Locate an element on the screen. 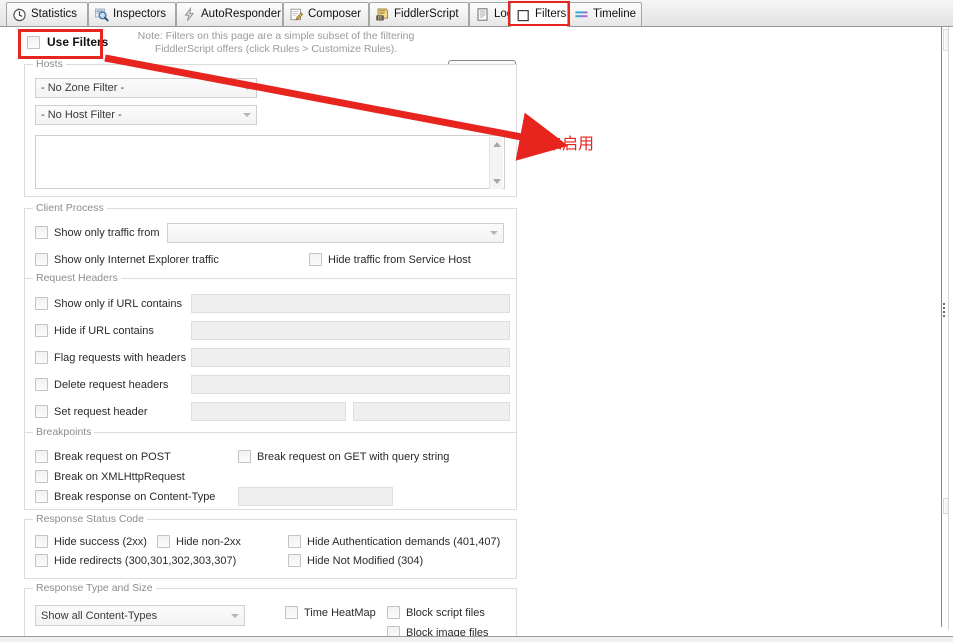 This screenshot has width=953, height=642. time-heatmap-checkbox is located at coordinates (291, 612).